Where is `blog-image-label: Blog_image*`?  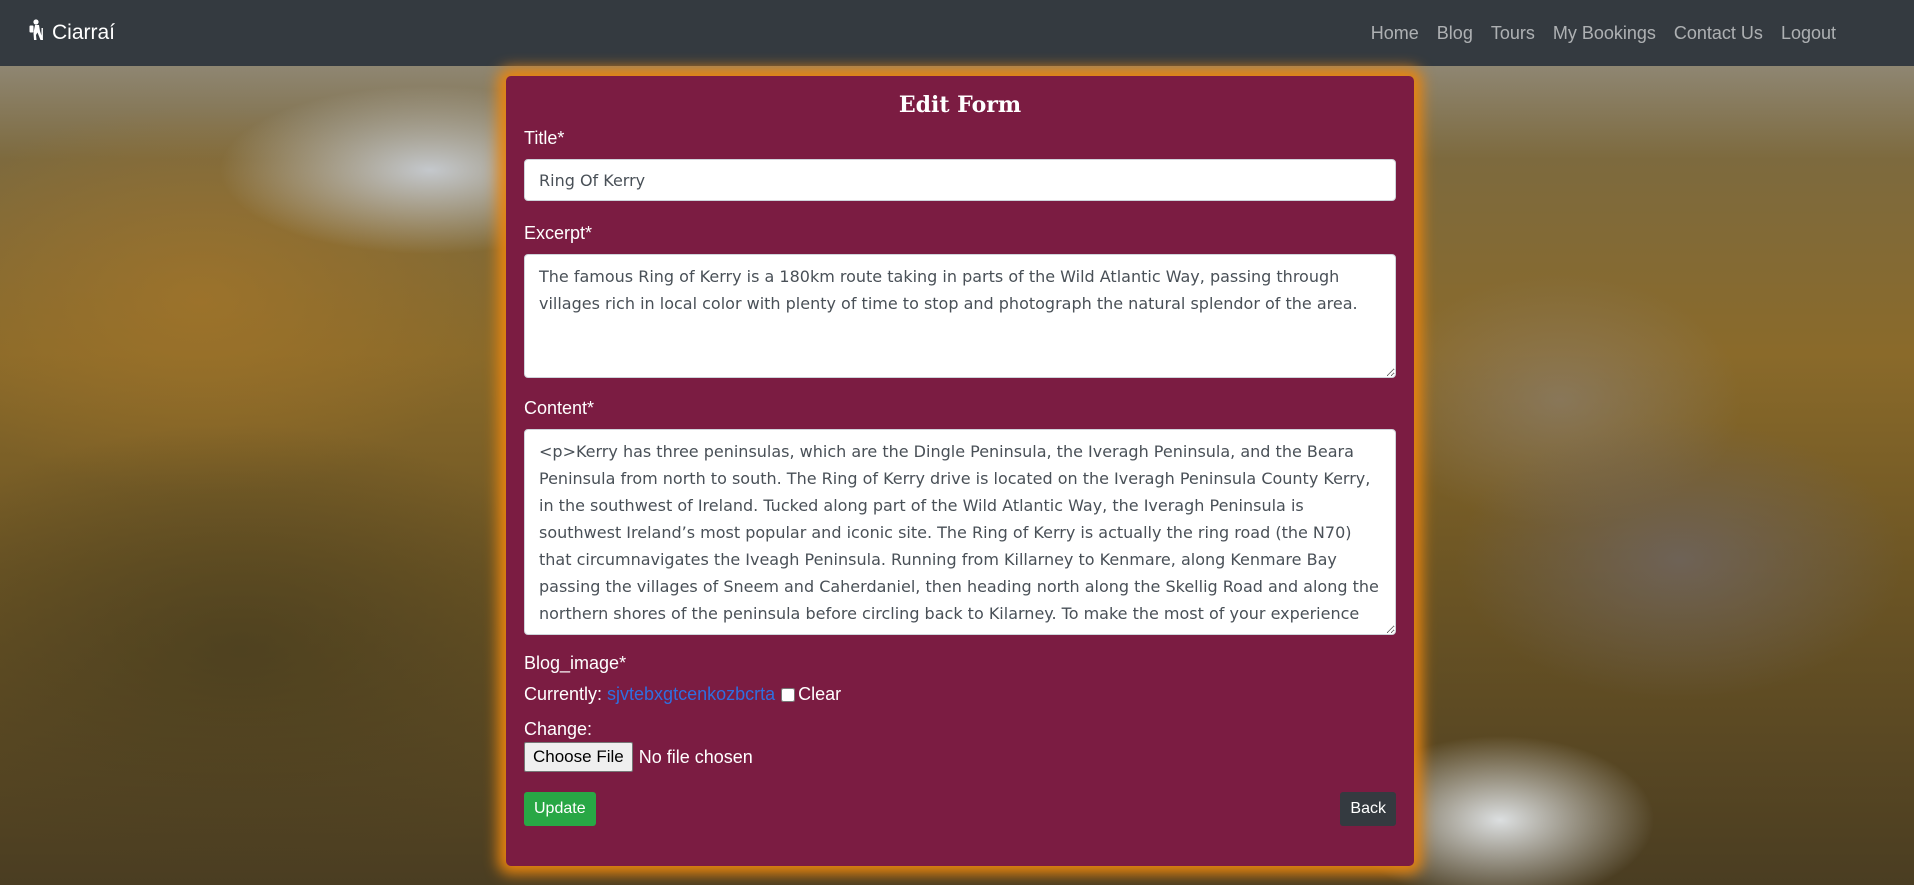 blog-image-label: Blog_image* is located at coordinates (575, 663).